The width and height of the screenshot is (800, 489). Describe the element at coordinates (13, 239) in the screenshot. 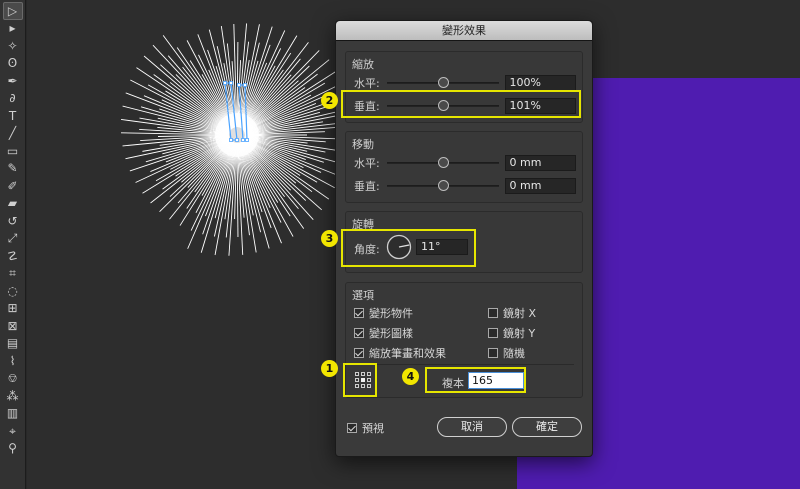

I see `scale-tool-icon: ⤢` at that location.